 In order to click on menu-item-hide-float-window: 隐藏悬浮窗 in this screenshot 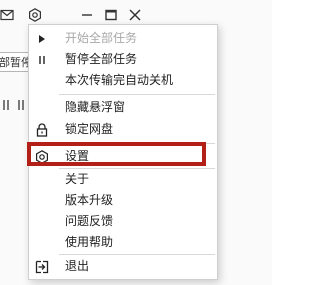, I will do `click(123, 107)`.